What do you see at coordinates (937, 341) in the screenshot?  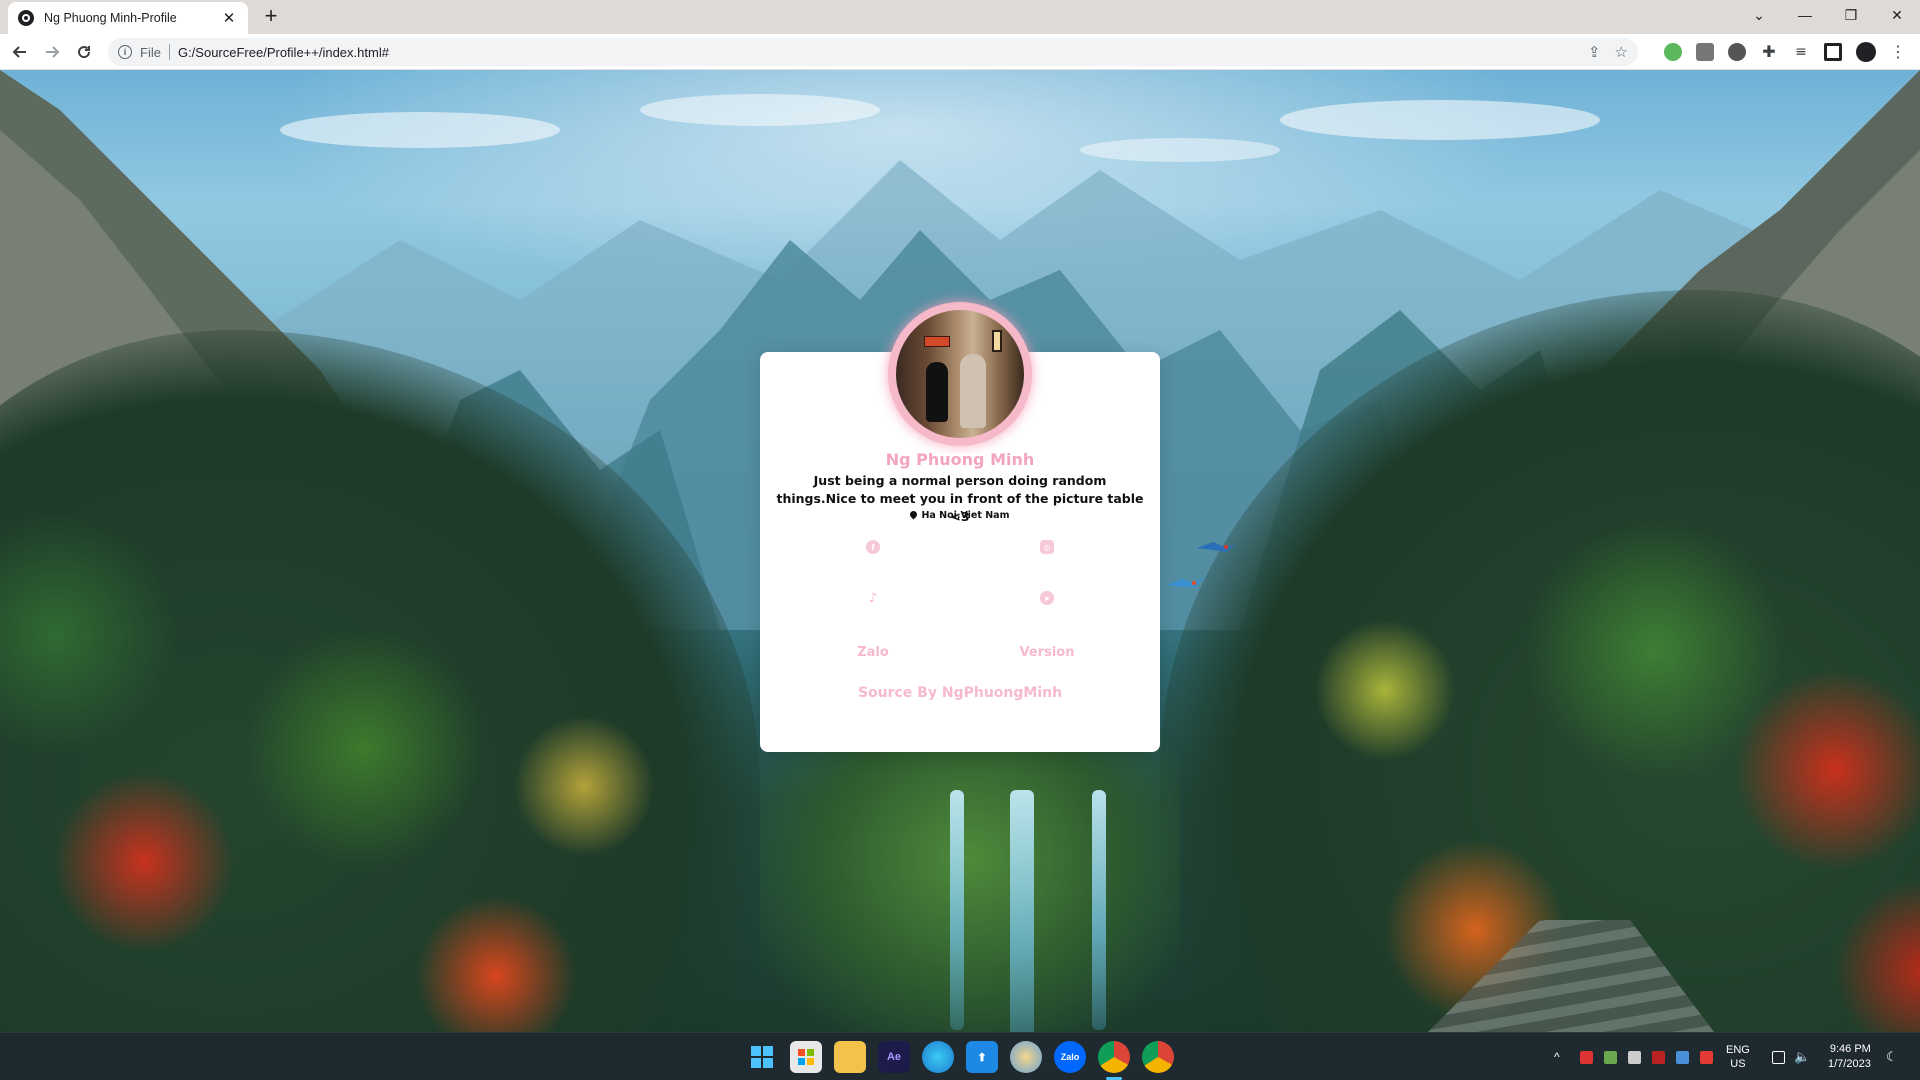 I see `welcome-sign` at bounding box center [937, 341].